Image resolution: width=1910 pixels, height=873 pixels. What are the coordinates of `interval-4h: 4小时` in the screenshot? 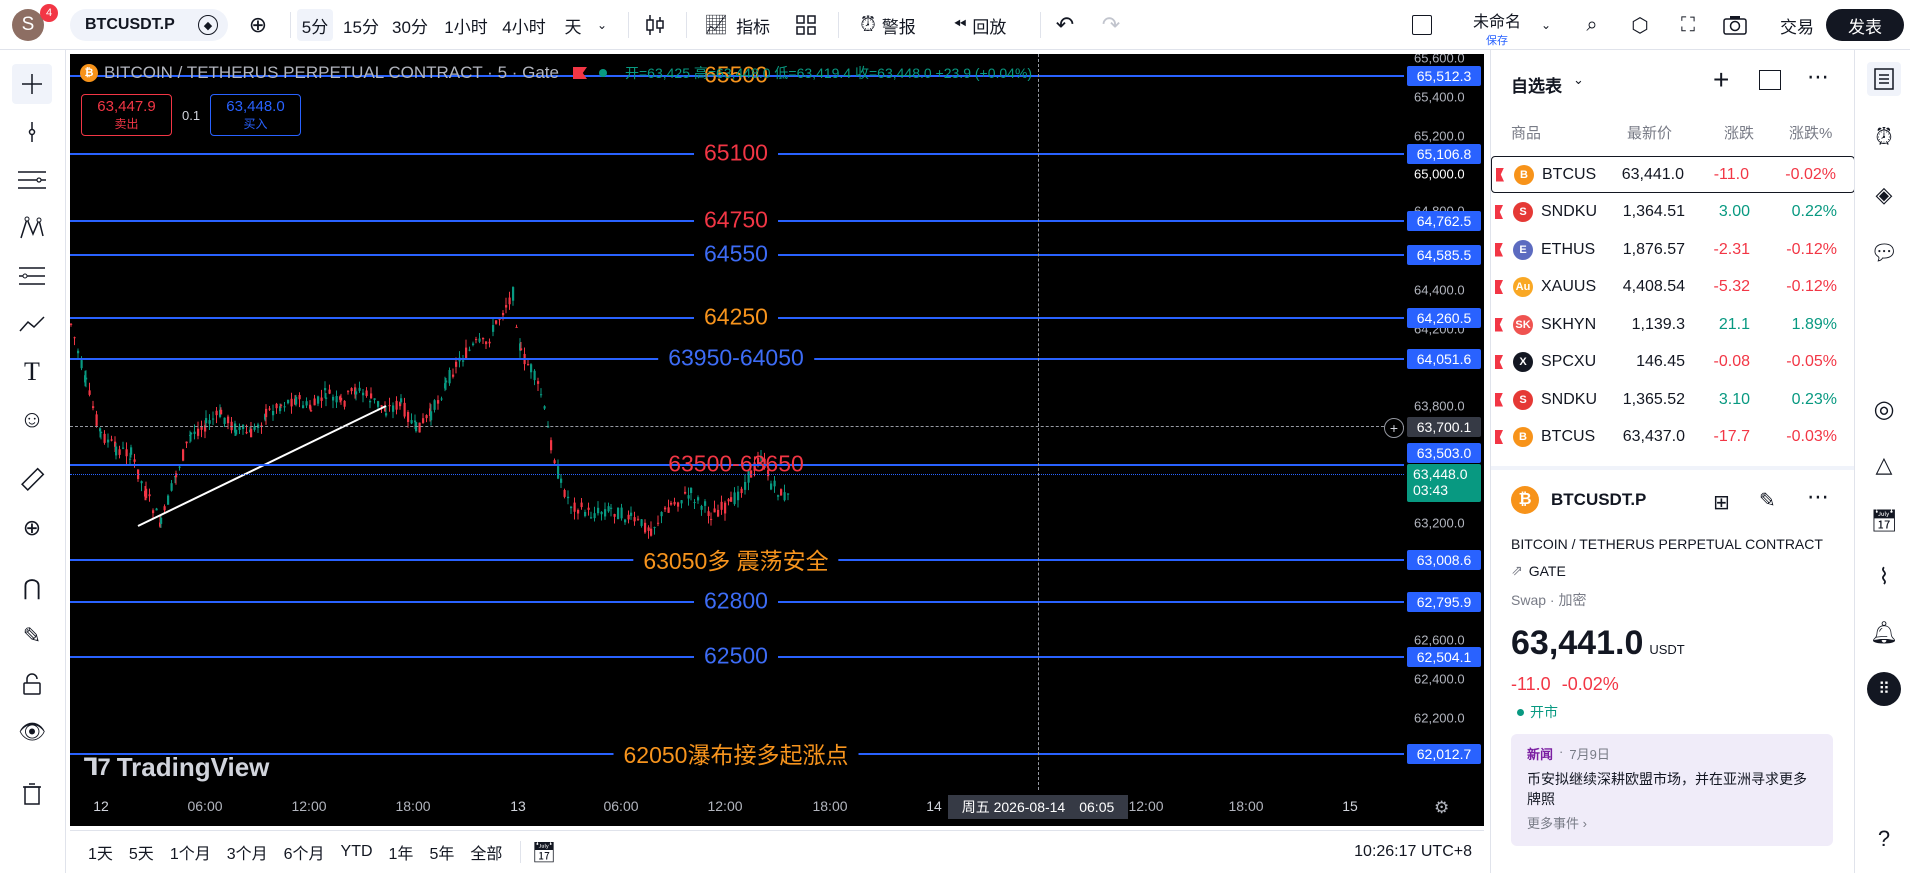 It's located at (524, 25).